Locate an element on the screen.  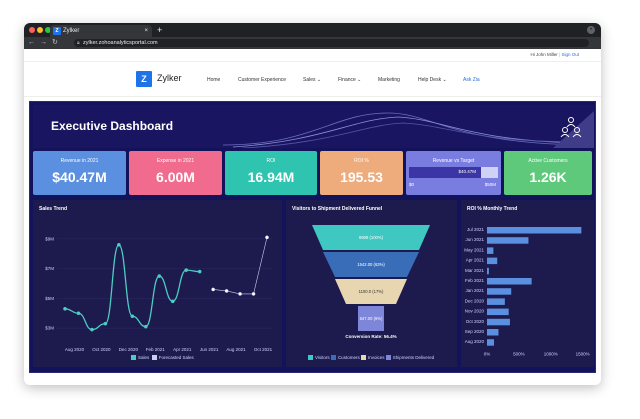
browser-menu-icon: • is located at coordinates (591, 30).